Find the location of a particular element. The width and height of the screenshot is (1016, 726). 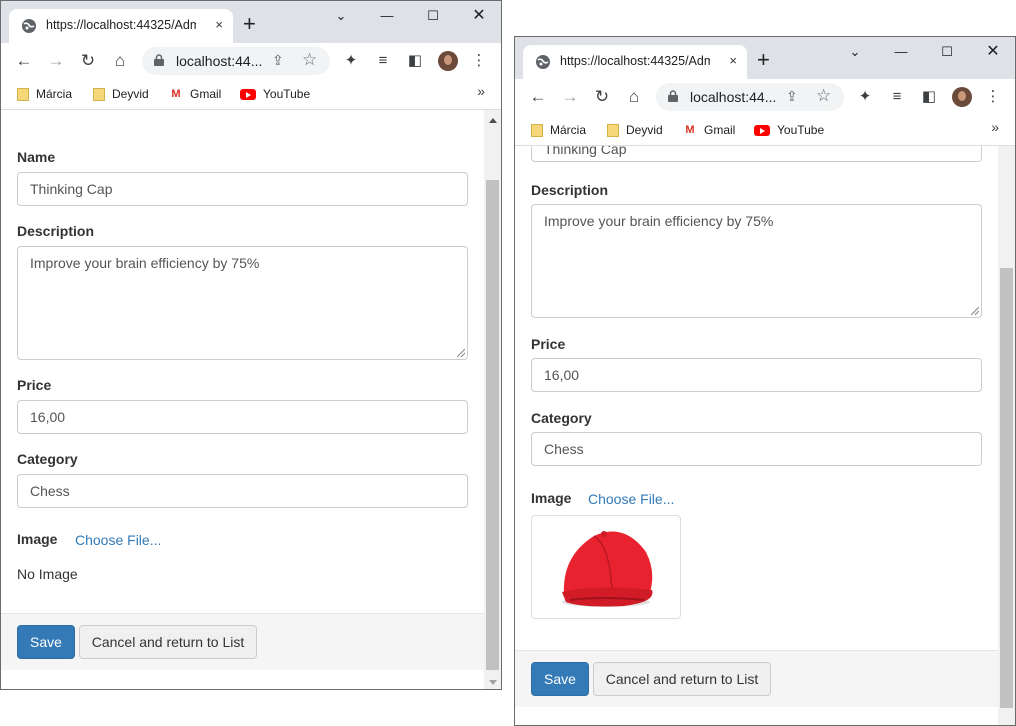

globe-icon is located at coordinates (29, 26).